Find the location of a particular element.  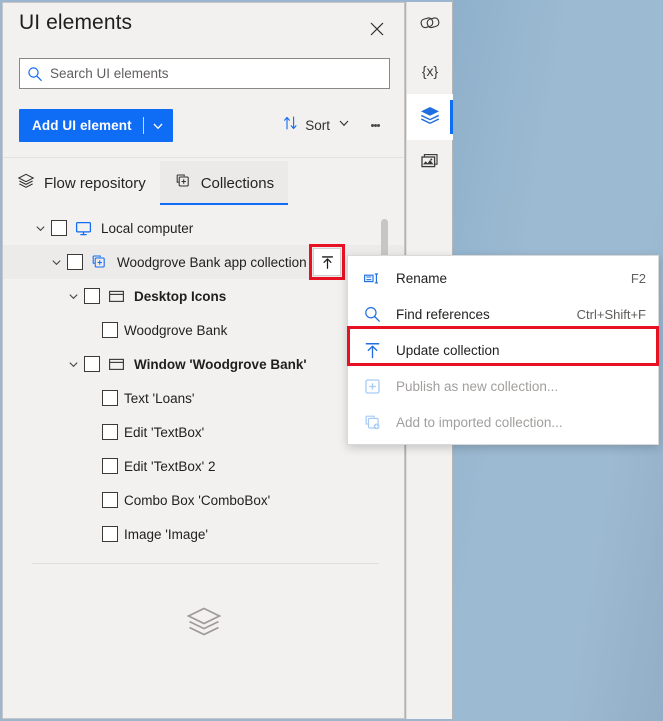

menu-item-rename-shortcut: F2 is located at coordinates (638, 278).